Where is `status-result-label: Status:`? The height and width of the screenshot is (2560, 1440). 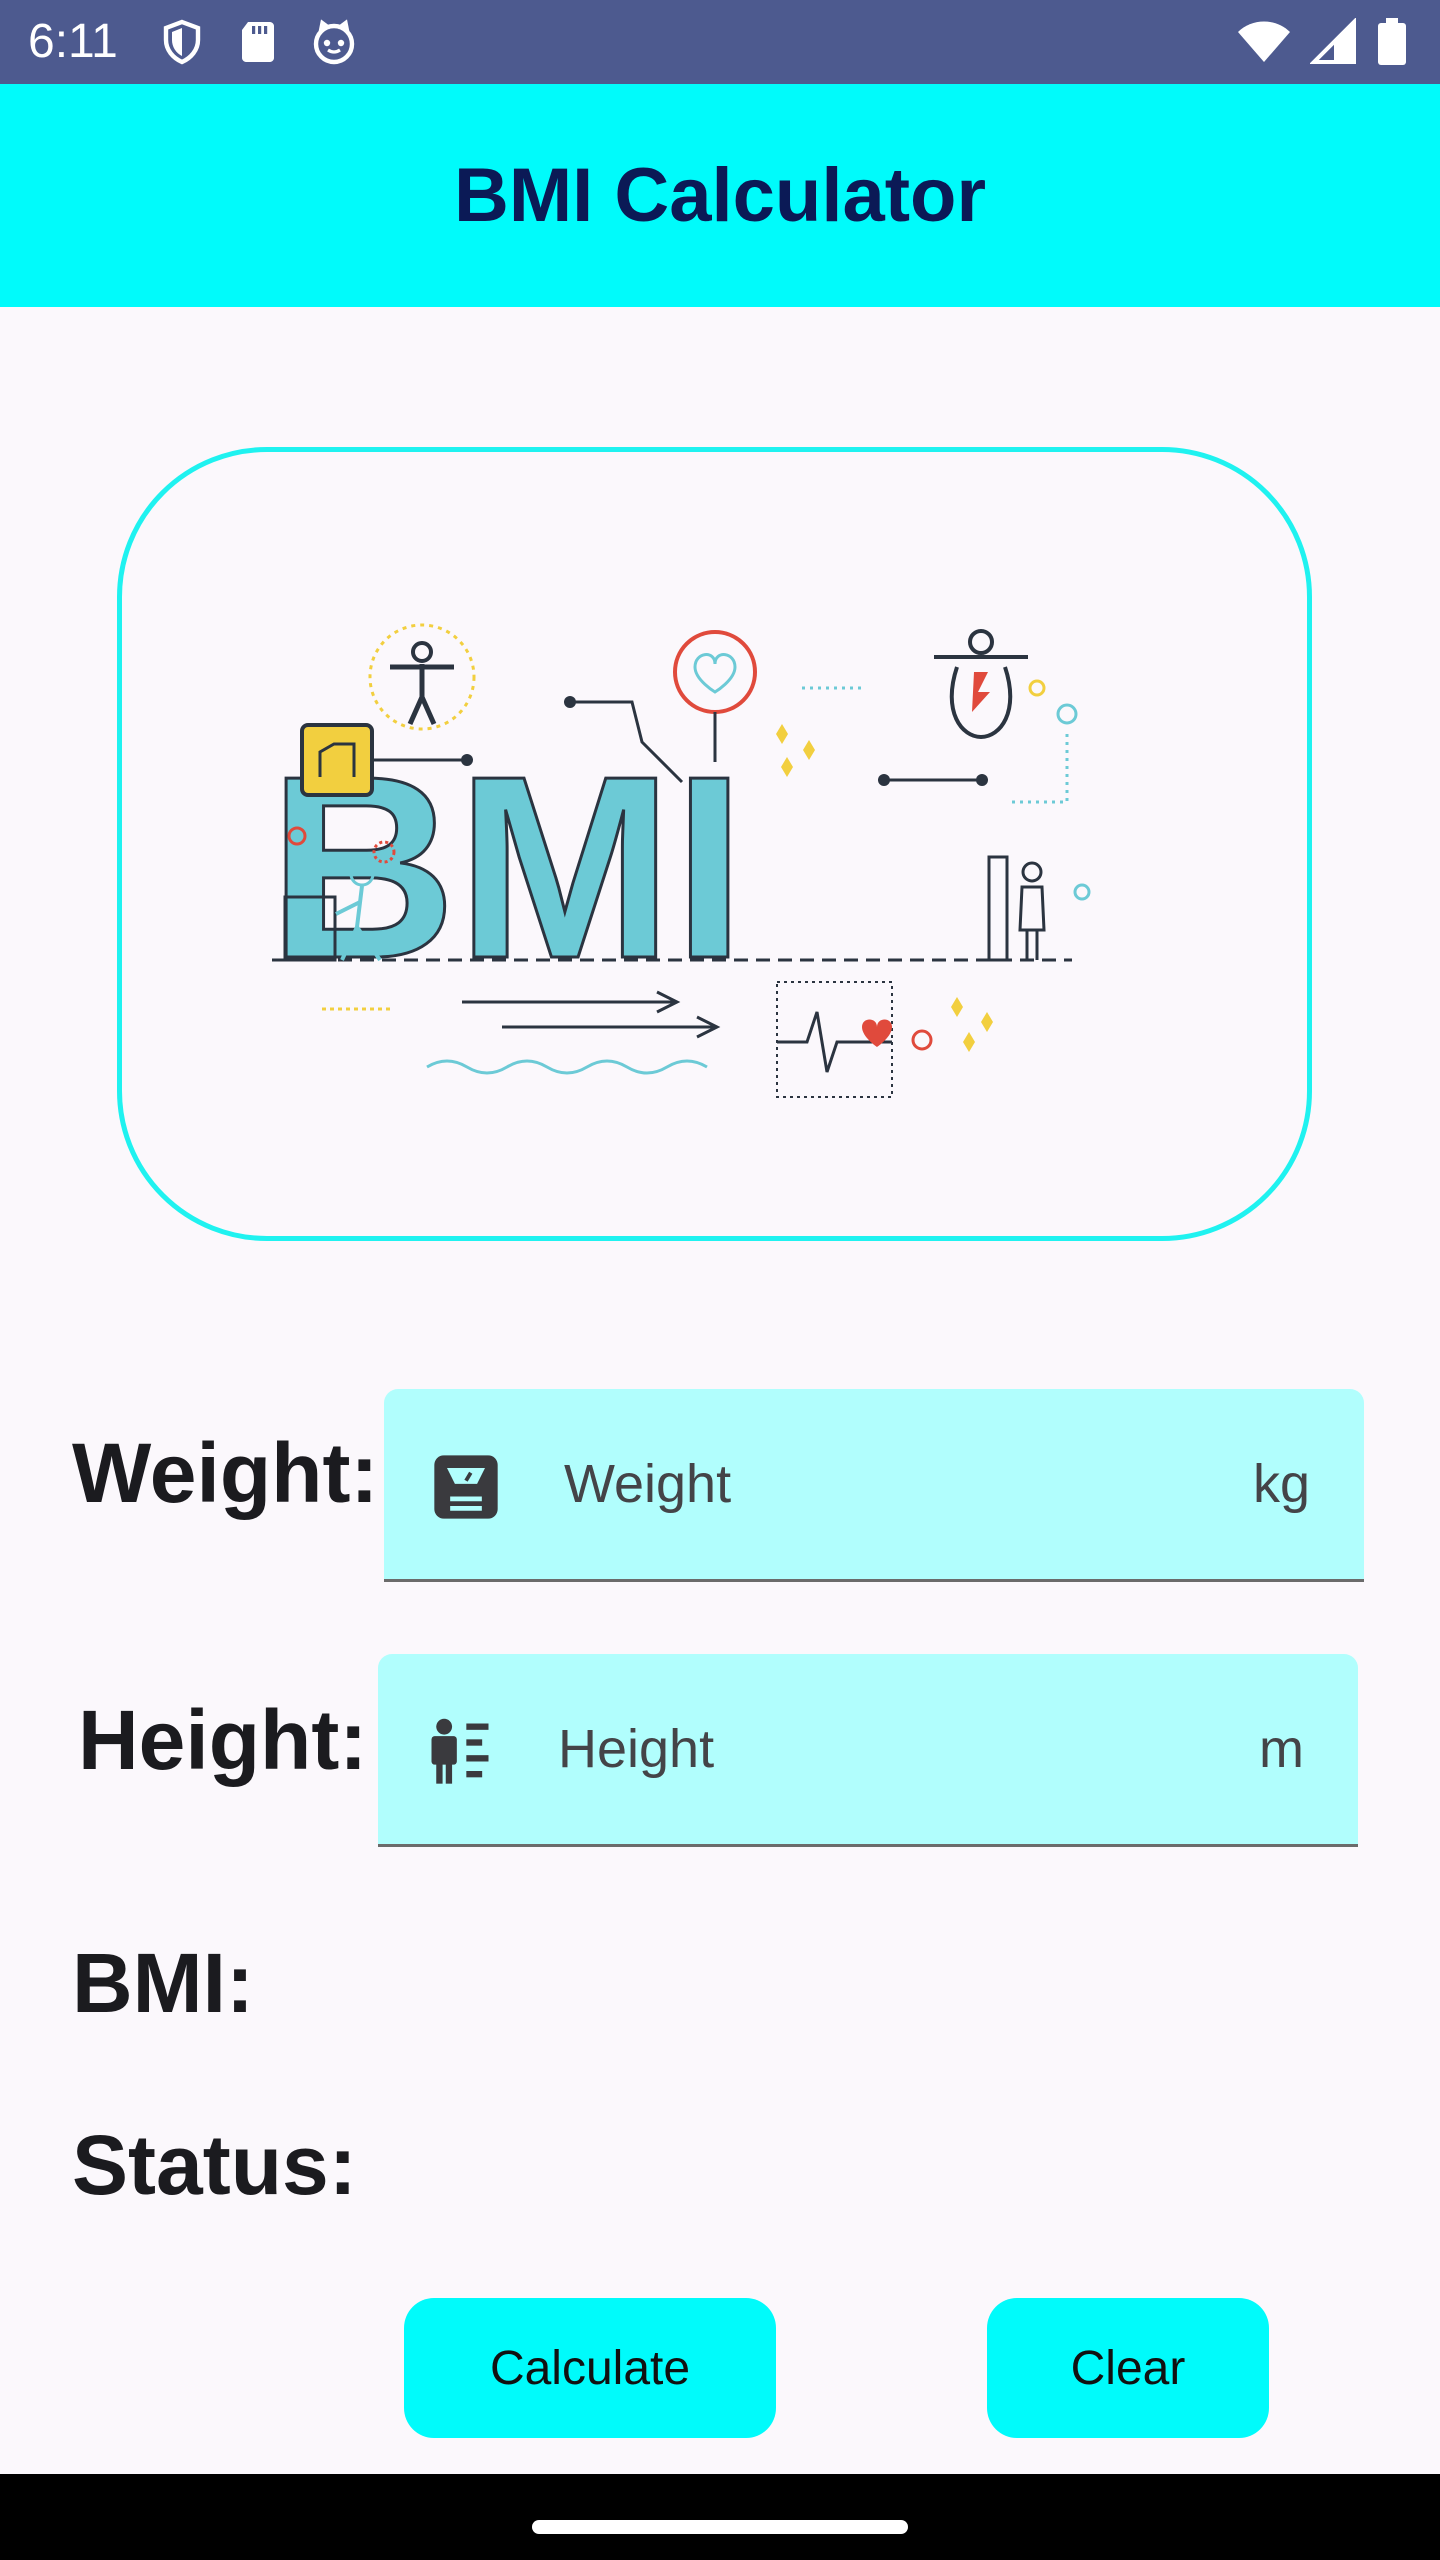
status-result-label: Status: is located at coordinates (214, 2165).